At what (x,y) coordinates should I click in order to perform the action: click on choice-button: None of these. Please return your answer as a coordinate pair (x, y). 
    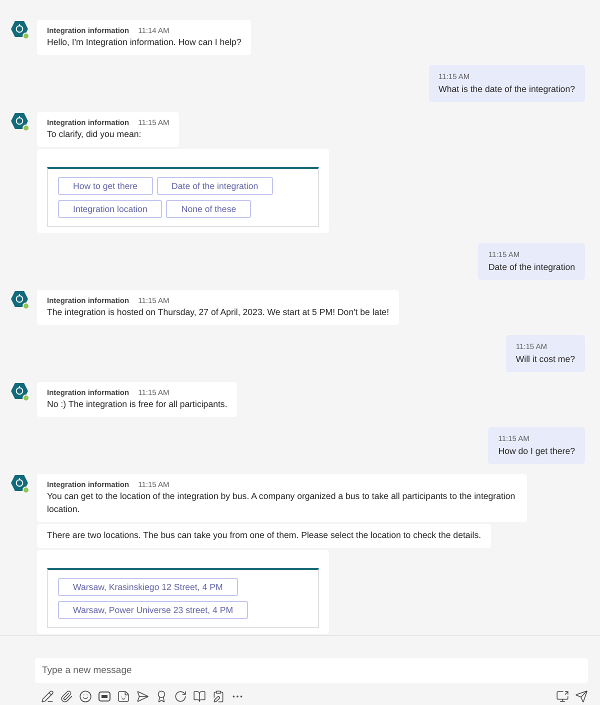
    Looking at the image, I should click on (209, 209).